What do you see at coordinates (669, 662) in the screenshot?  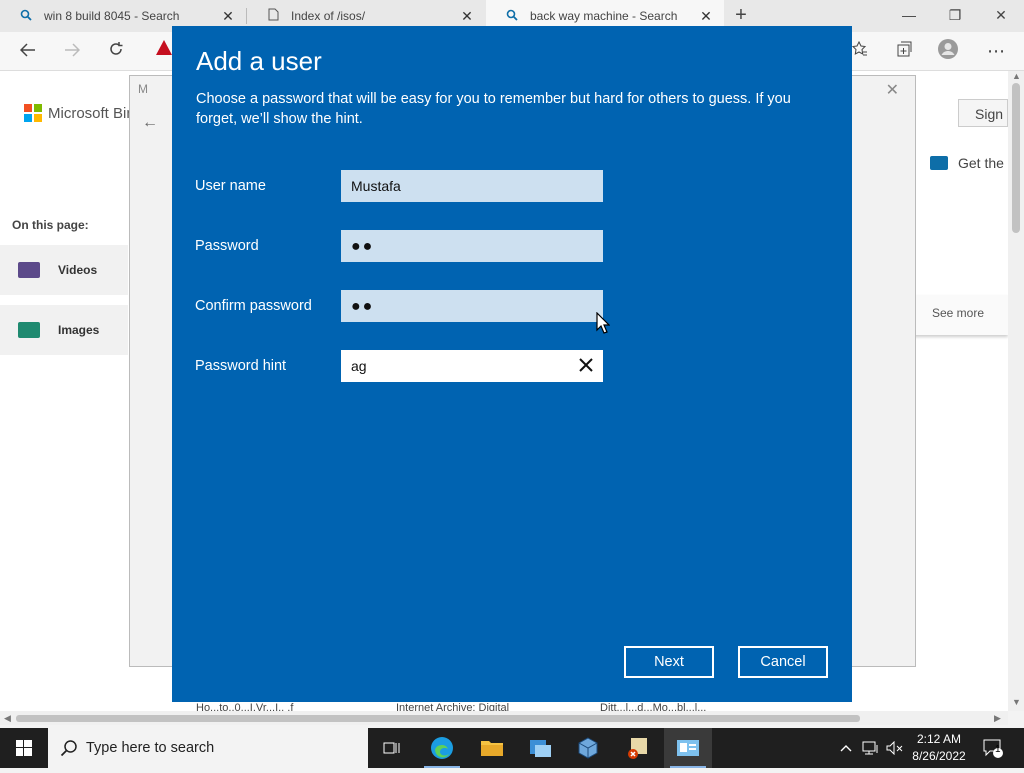 I see `next-button: Next` at bounding box center [669, 662].